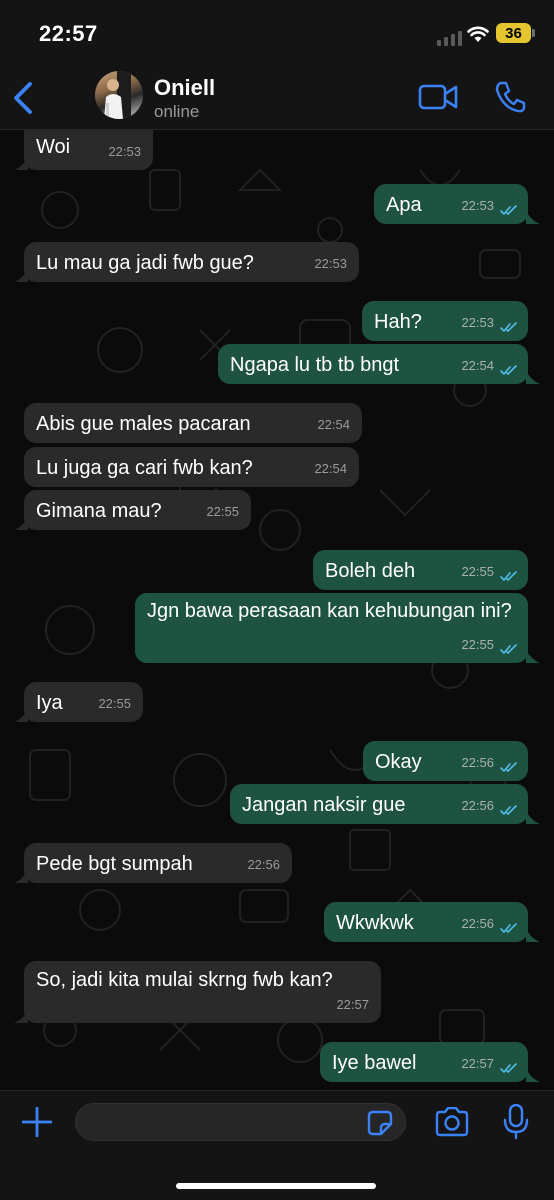 The image size is (554, 1200). Describe the element at coordinates (370, 571) in the screenshot. I see `message-text: Boleh deh` at that location.